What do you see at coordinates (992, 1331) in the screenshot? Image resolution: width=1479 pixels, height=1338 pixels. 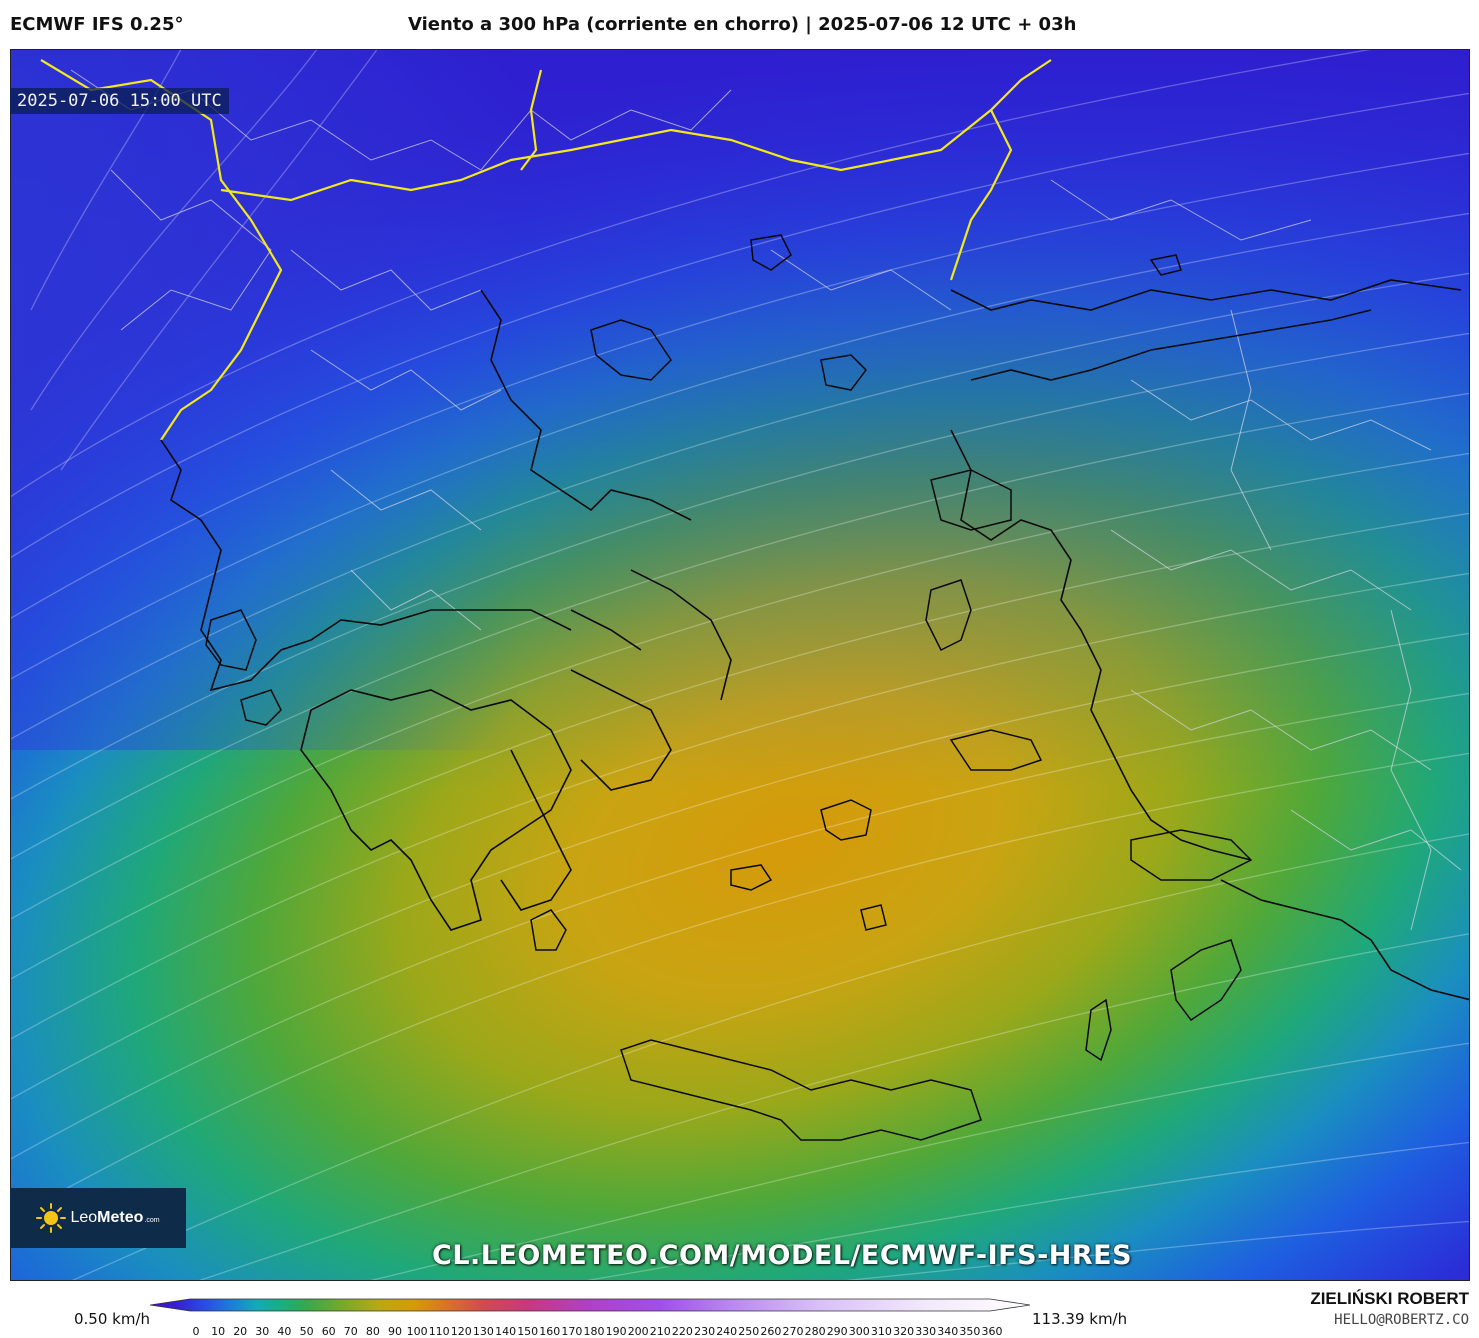 I see `colorbar-tick-360: 360` at bounding box center [992, 1331].